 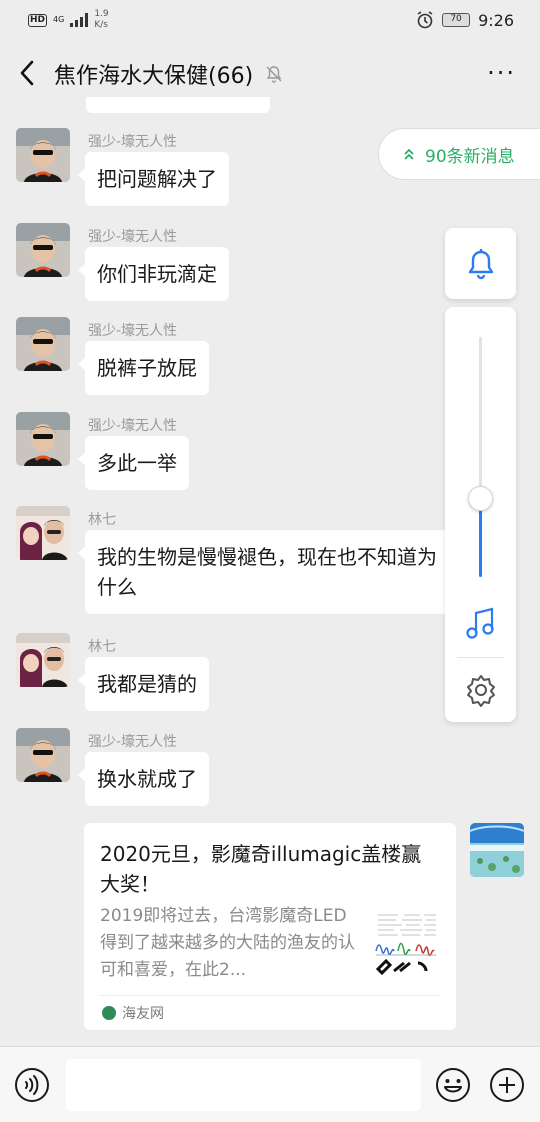 I want to click on new-messages-label: 90条新消息, so click(x=470, y=156).